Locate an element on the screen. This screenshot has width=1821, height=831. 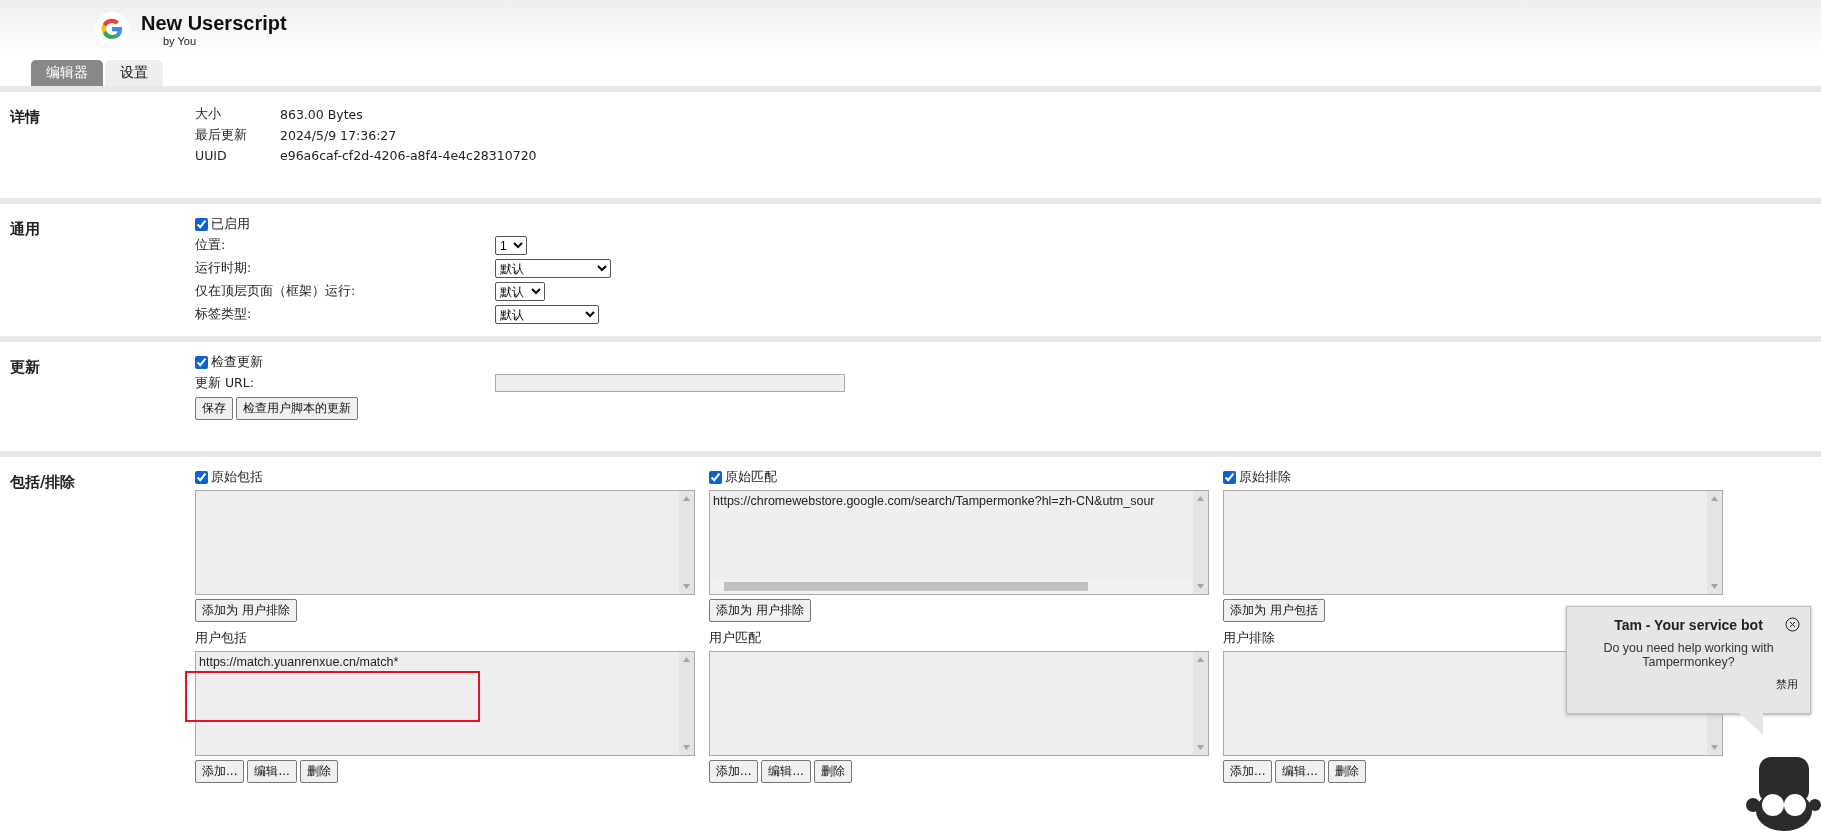
url-field is located at coordinates (670, 383).